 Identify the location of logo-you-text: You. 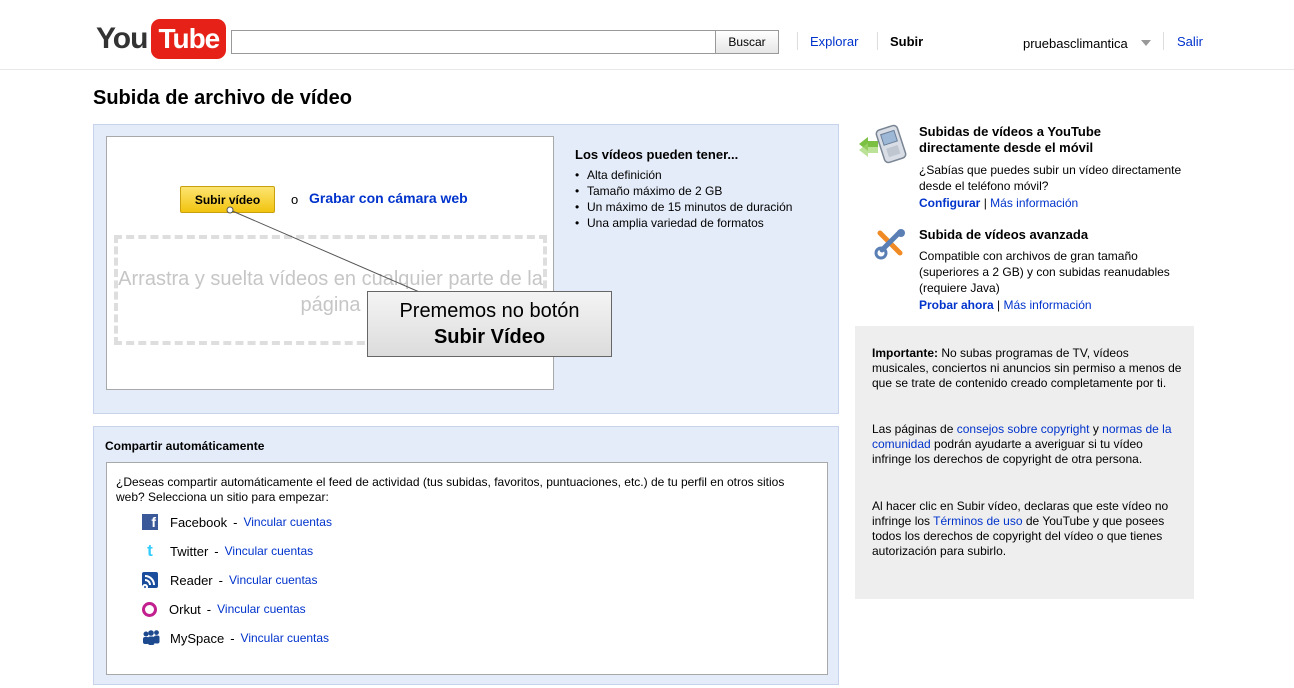
(122, 38).